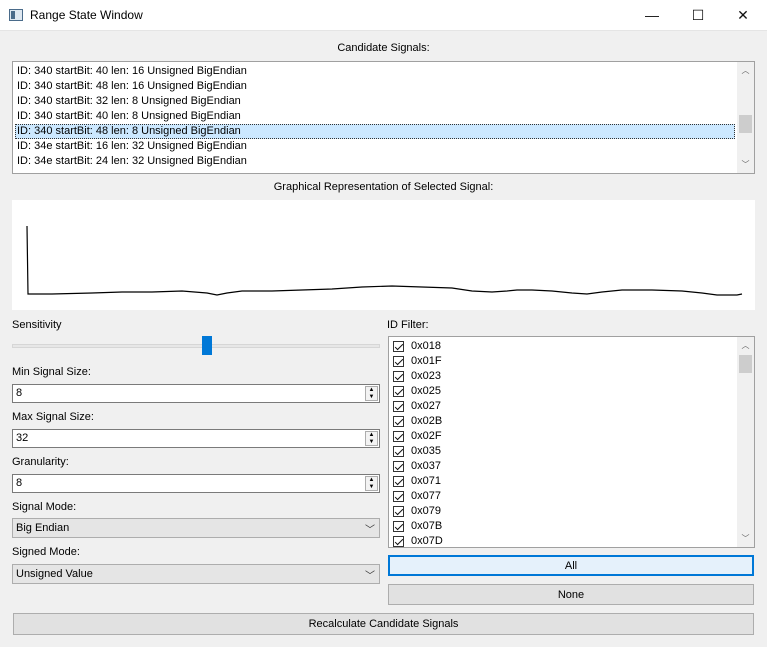 This screenshot has width=767, height=647. I want to click on recalculate-button: Recalculate Candidate Signals, so click(383, 624).